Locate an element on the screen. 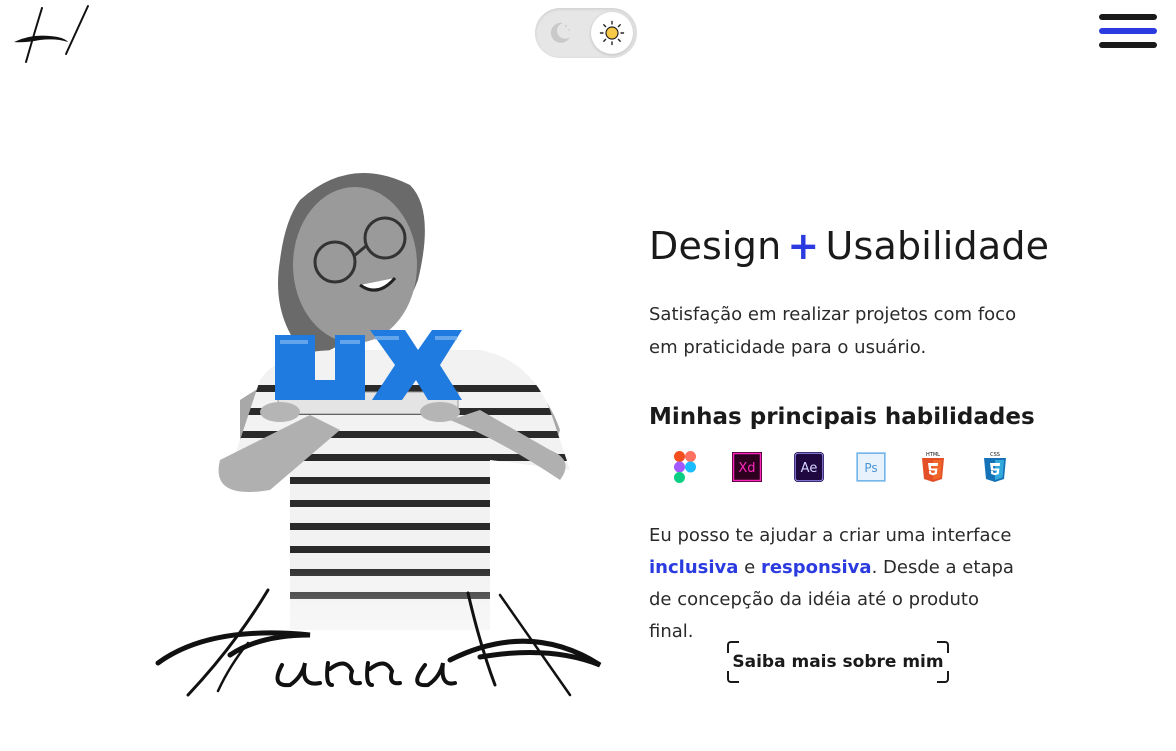 This screenshot has height=751, width=1176. skills-list: Xd Ae Ps HTML CSS is located at coordinates (859, 467).